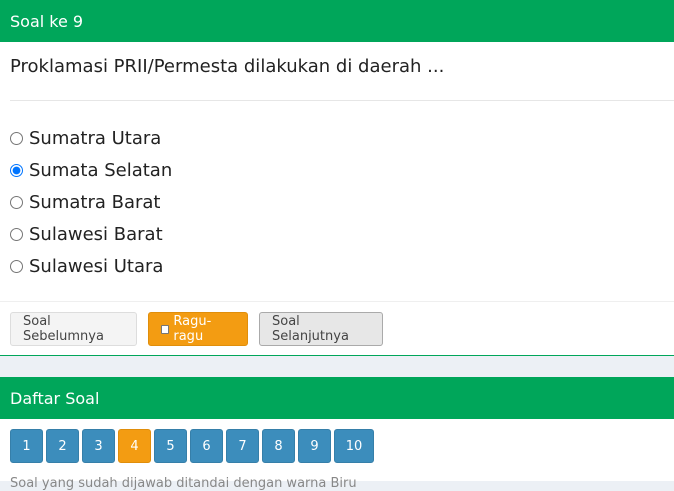  I want to click on option-e-label: Sulawesi Utara, so click(96, 266).